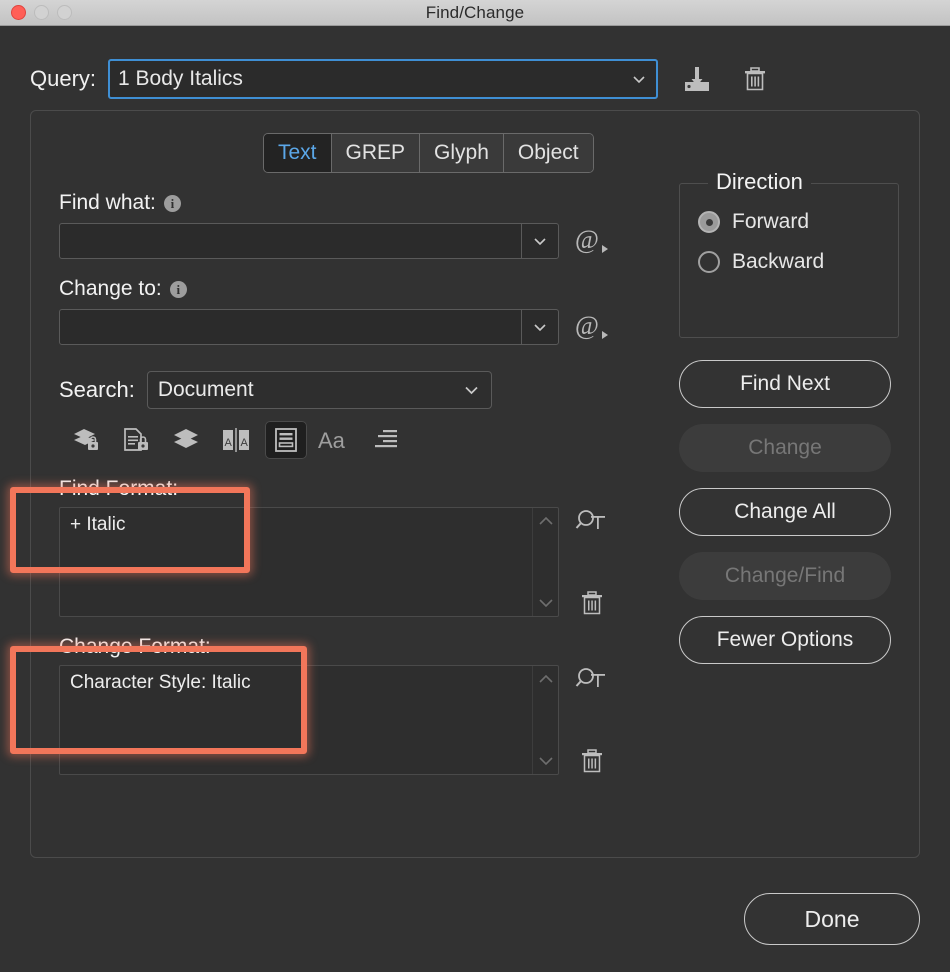  I want to click on radio-forward: Forward, so click(798, 222).